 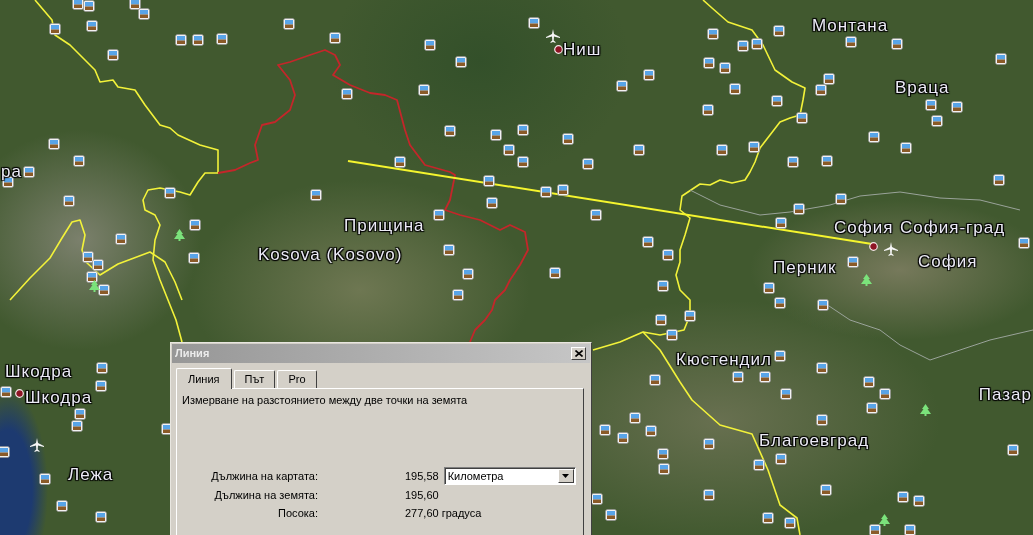 I want to click on unit-dropdown: Километра, so click(x=509, y=476).